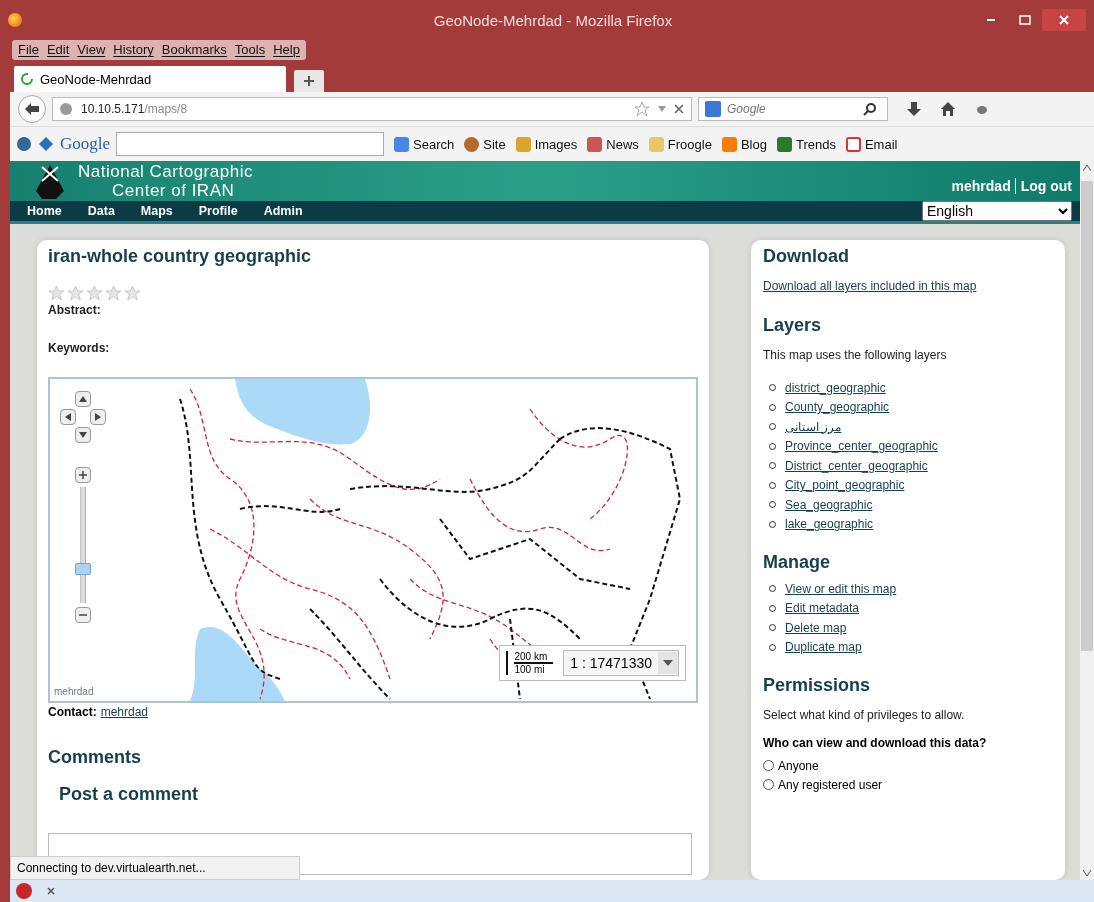  I want to click on username-link: mehrdad, so click(981, 186).